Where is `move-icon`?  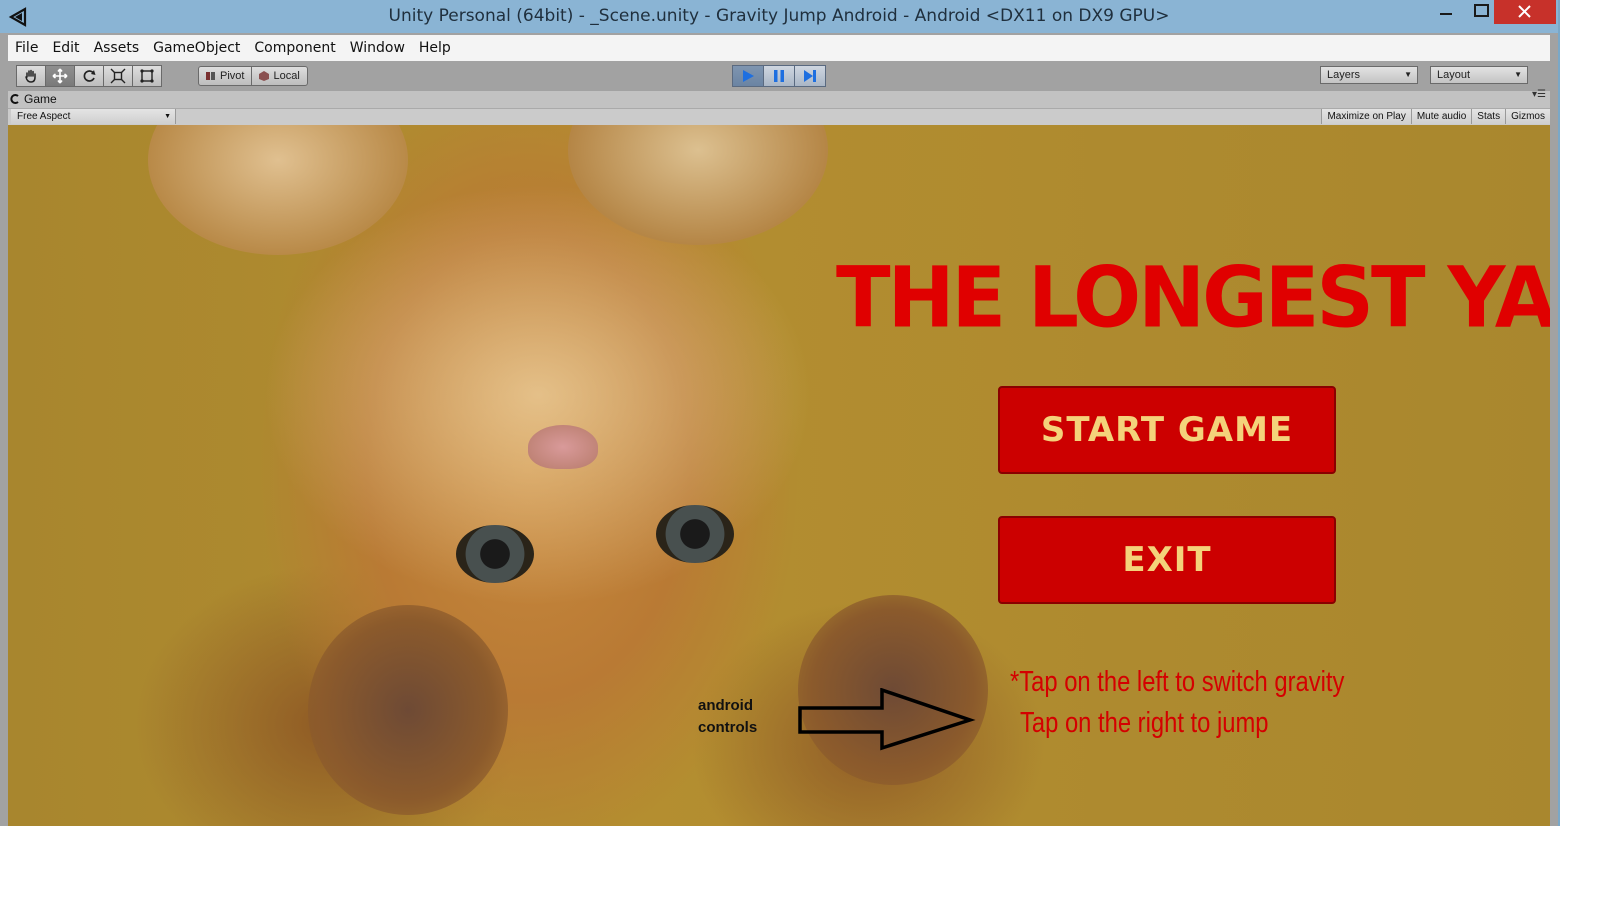 move-icon is located at coordinates (60, 76).